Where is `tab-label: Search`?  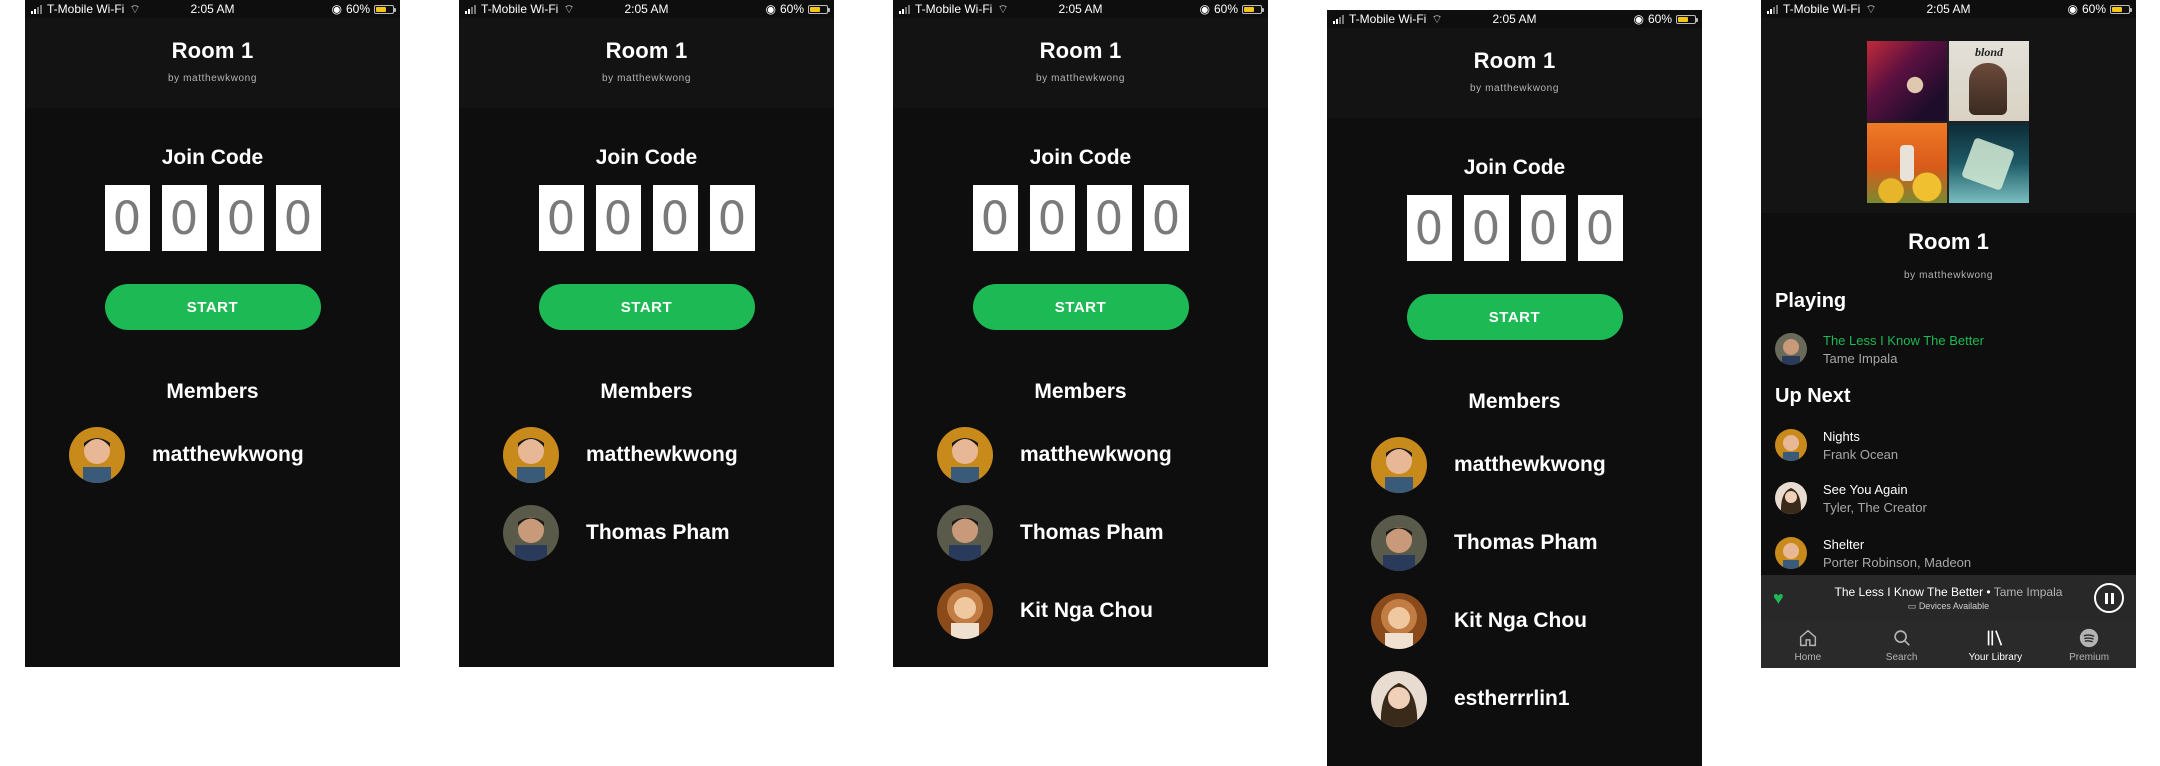
tab-label: Search is located at coordinates (1901, 657).